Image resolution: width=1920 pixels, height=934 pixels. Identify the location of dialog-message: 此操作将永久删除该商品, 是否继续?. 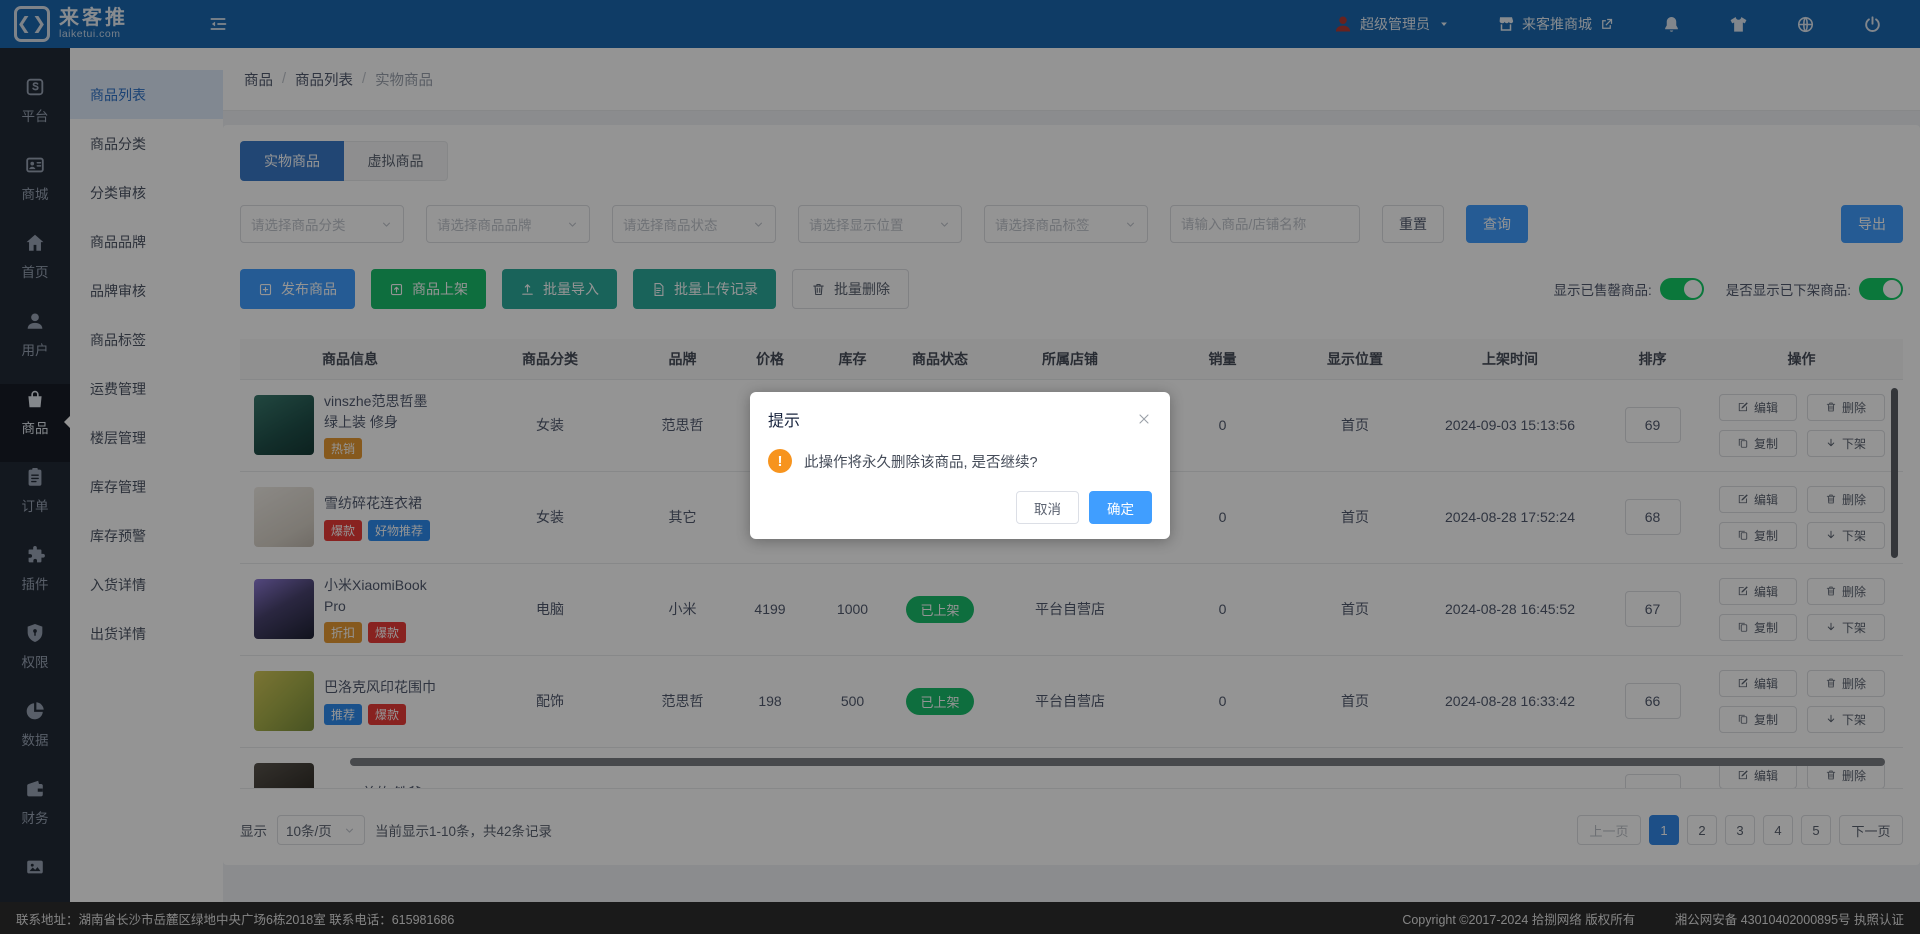
(921, 462).